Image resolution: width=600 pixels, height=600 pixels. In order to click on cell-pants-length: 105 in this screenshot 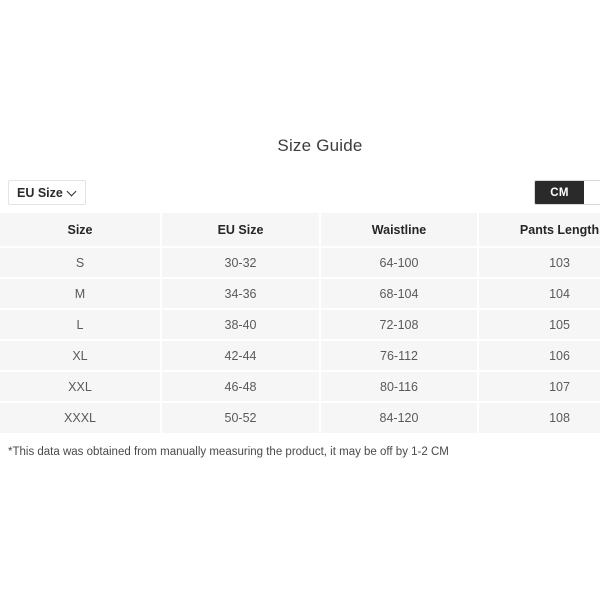, I will do `click(539, 325)`.